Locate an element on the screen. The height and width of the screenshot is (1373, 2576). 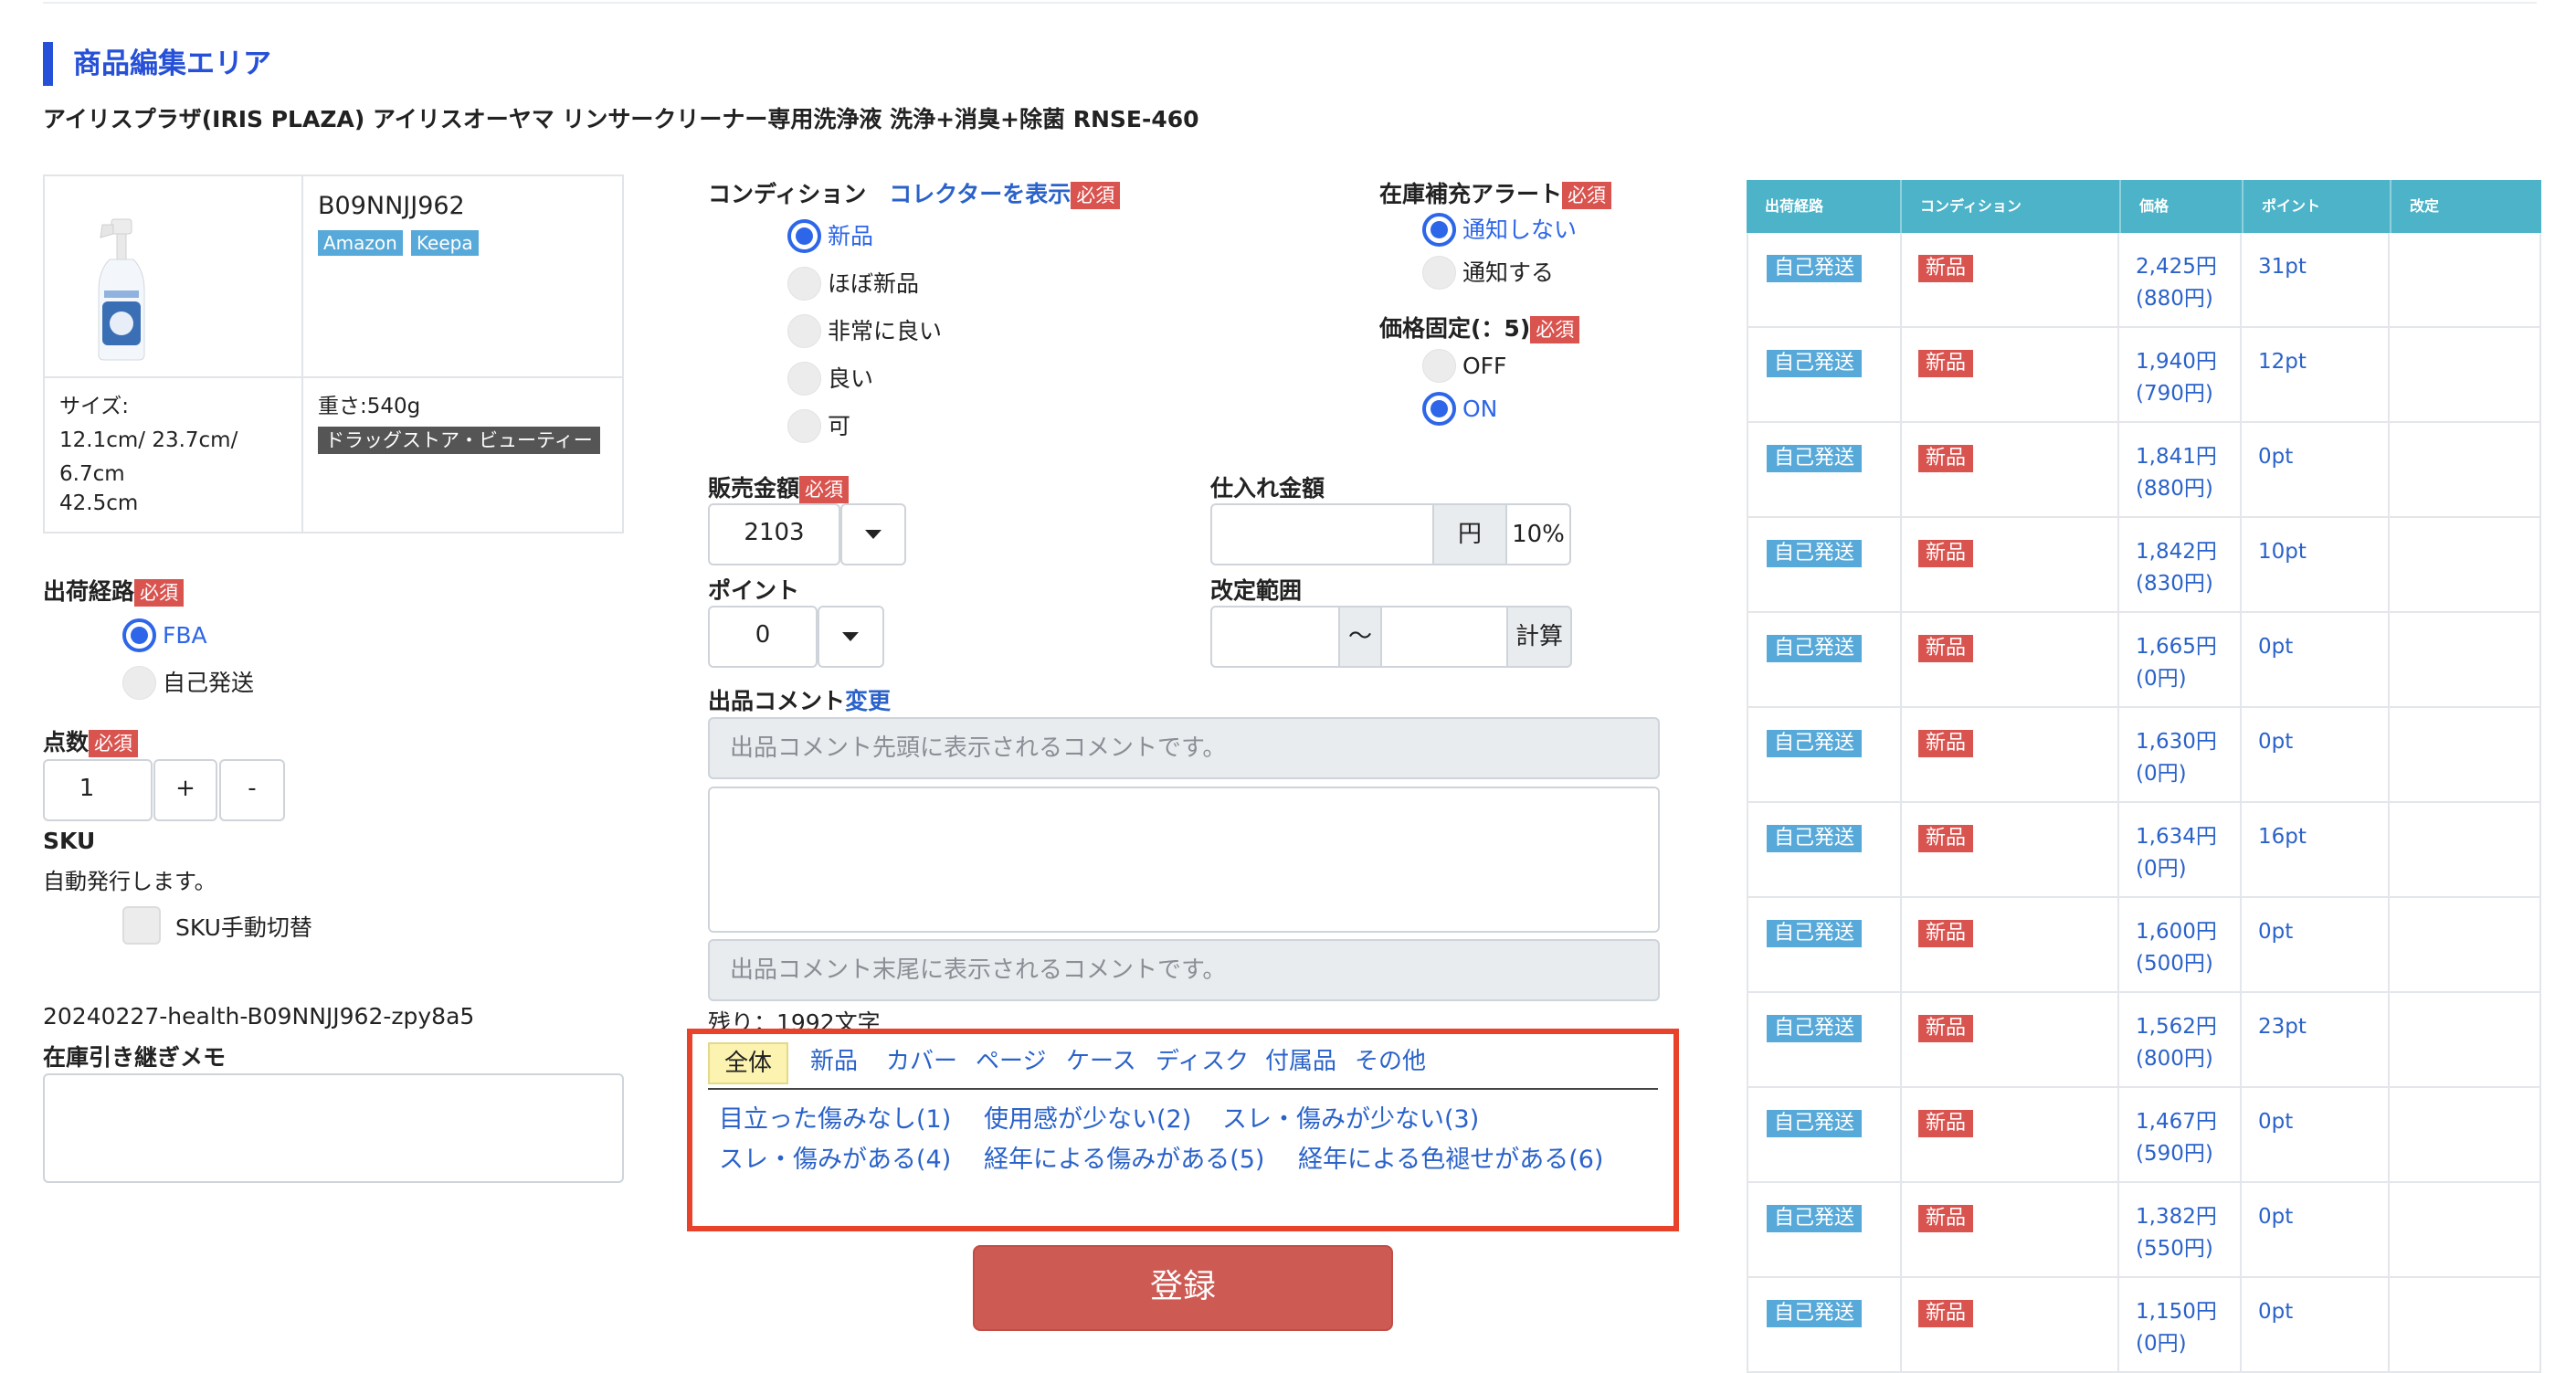
cell-points: 10pt is located at coordinates (2316, 565).